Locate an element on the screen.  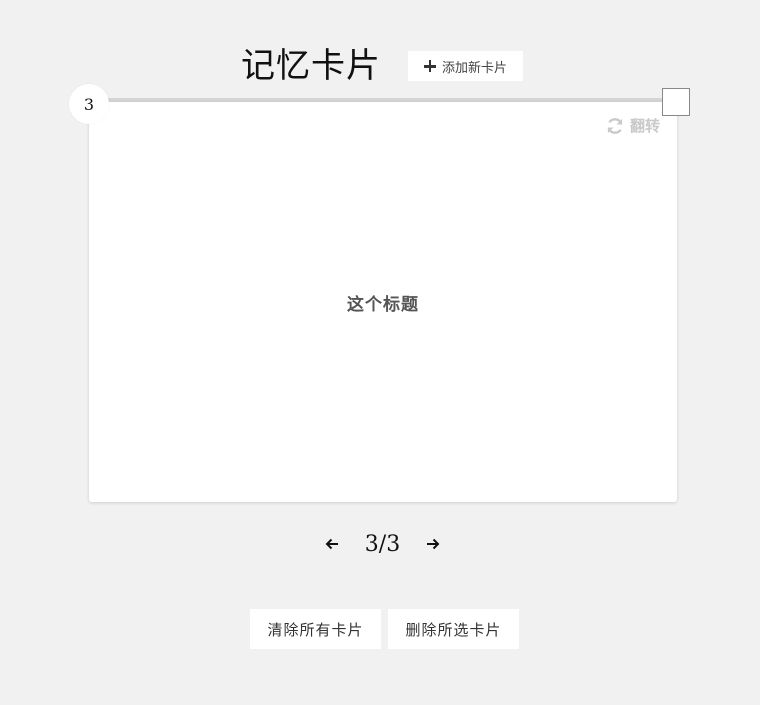
pager: 3/3 is located at coordinates (382, 544).